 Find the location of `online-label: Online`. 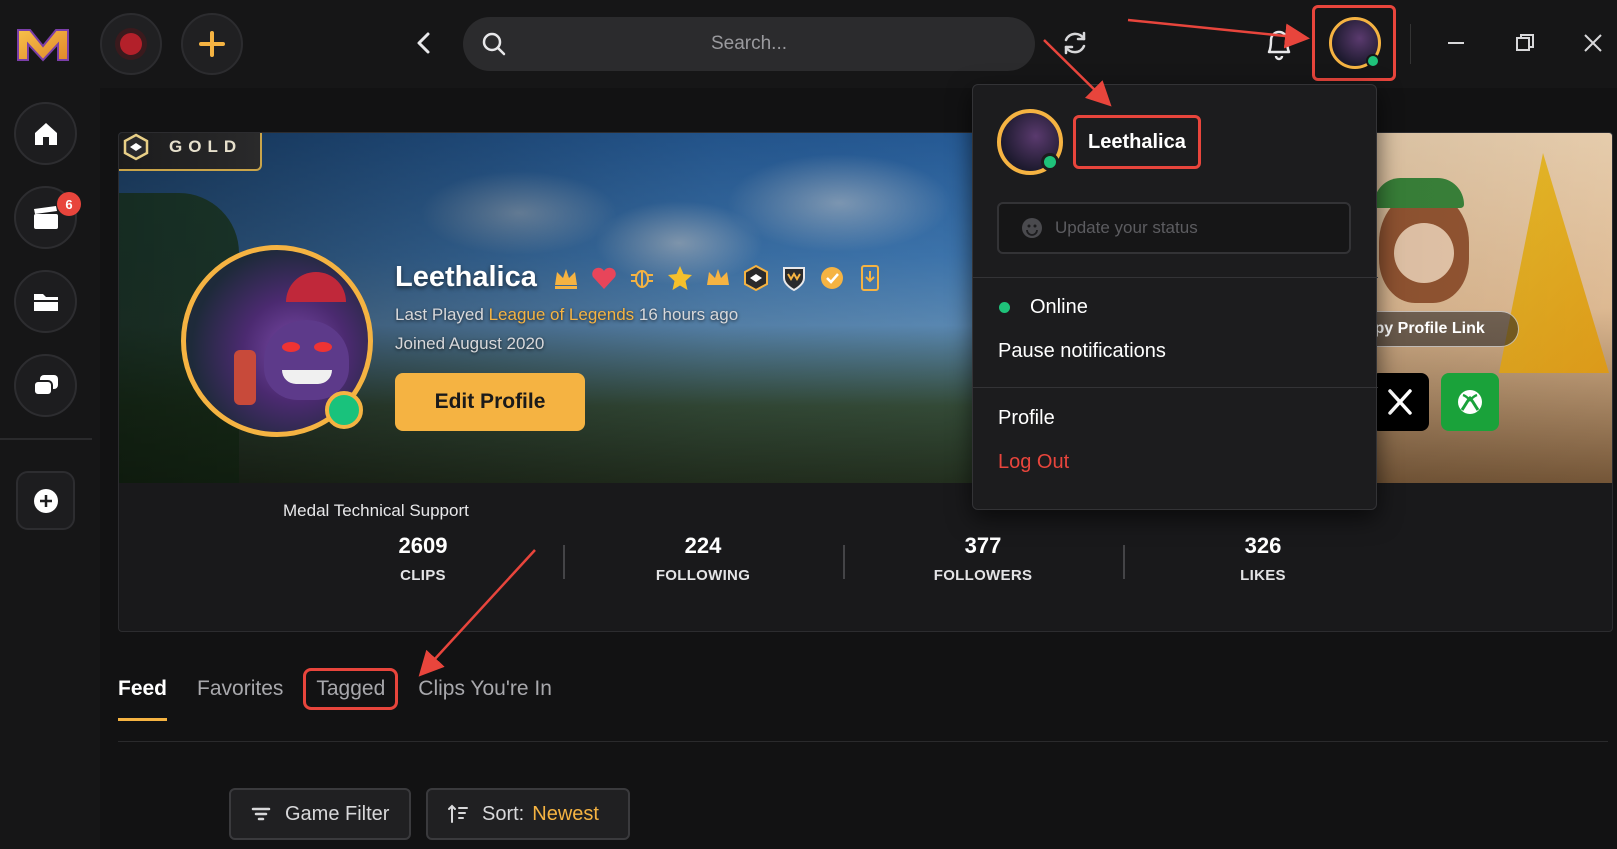

online-label: Online is located at coordinates (1059, 307).